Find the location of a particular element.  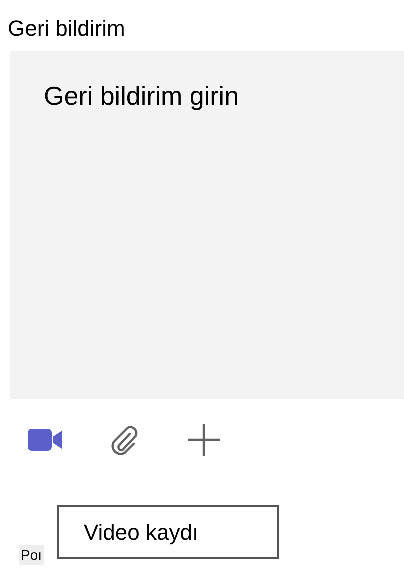

tooltip: Video kaydı is located at coordinates (168, 532).